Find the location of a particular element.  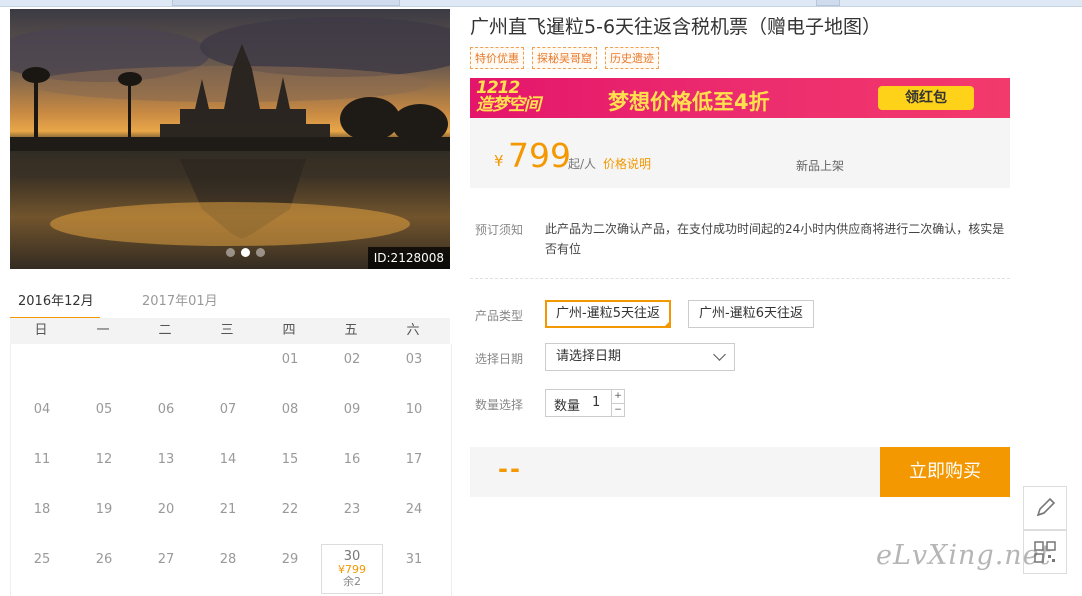

weekday-label: 四 is located at coordinates (289, 330).